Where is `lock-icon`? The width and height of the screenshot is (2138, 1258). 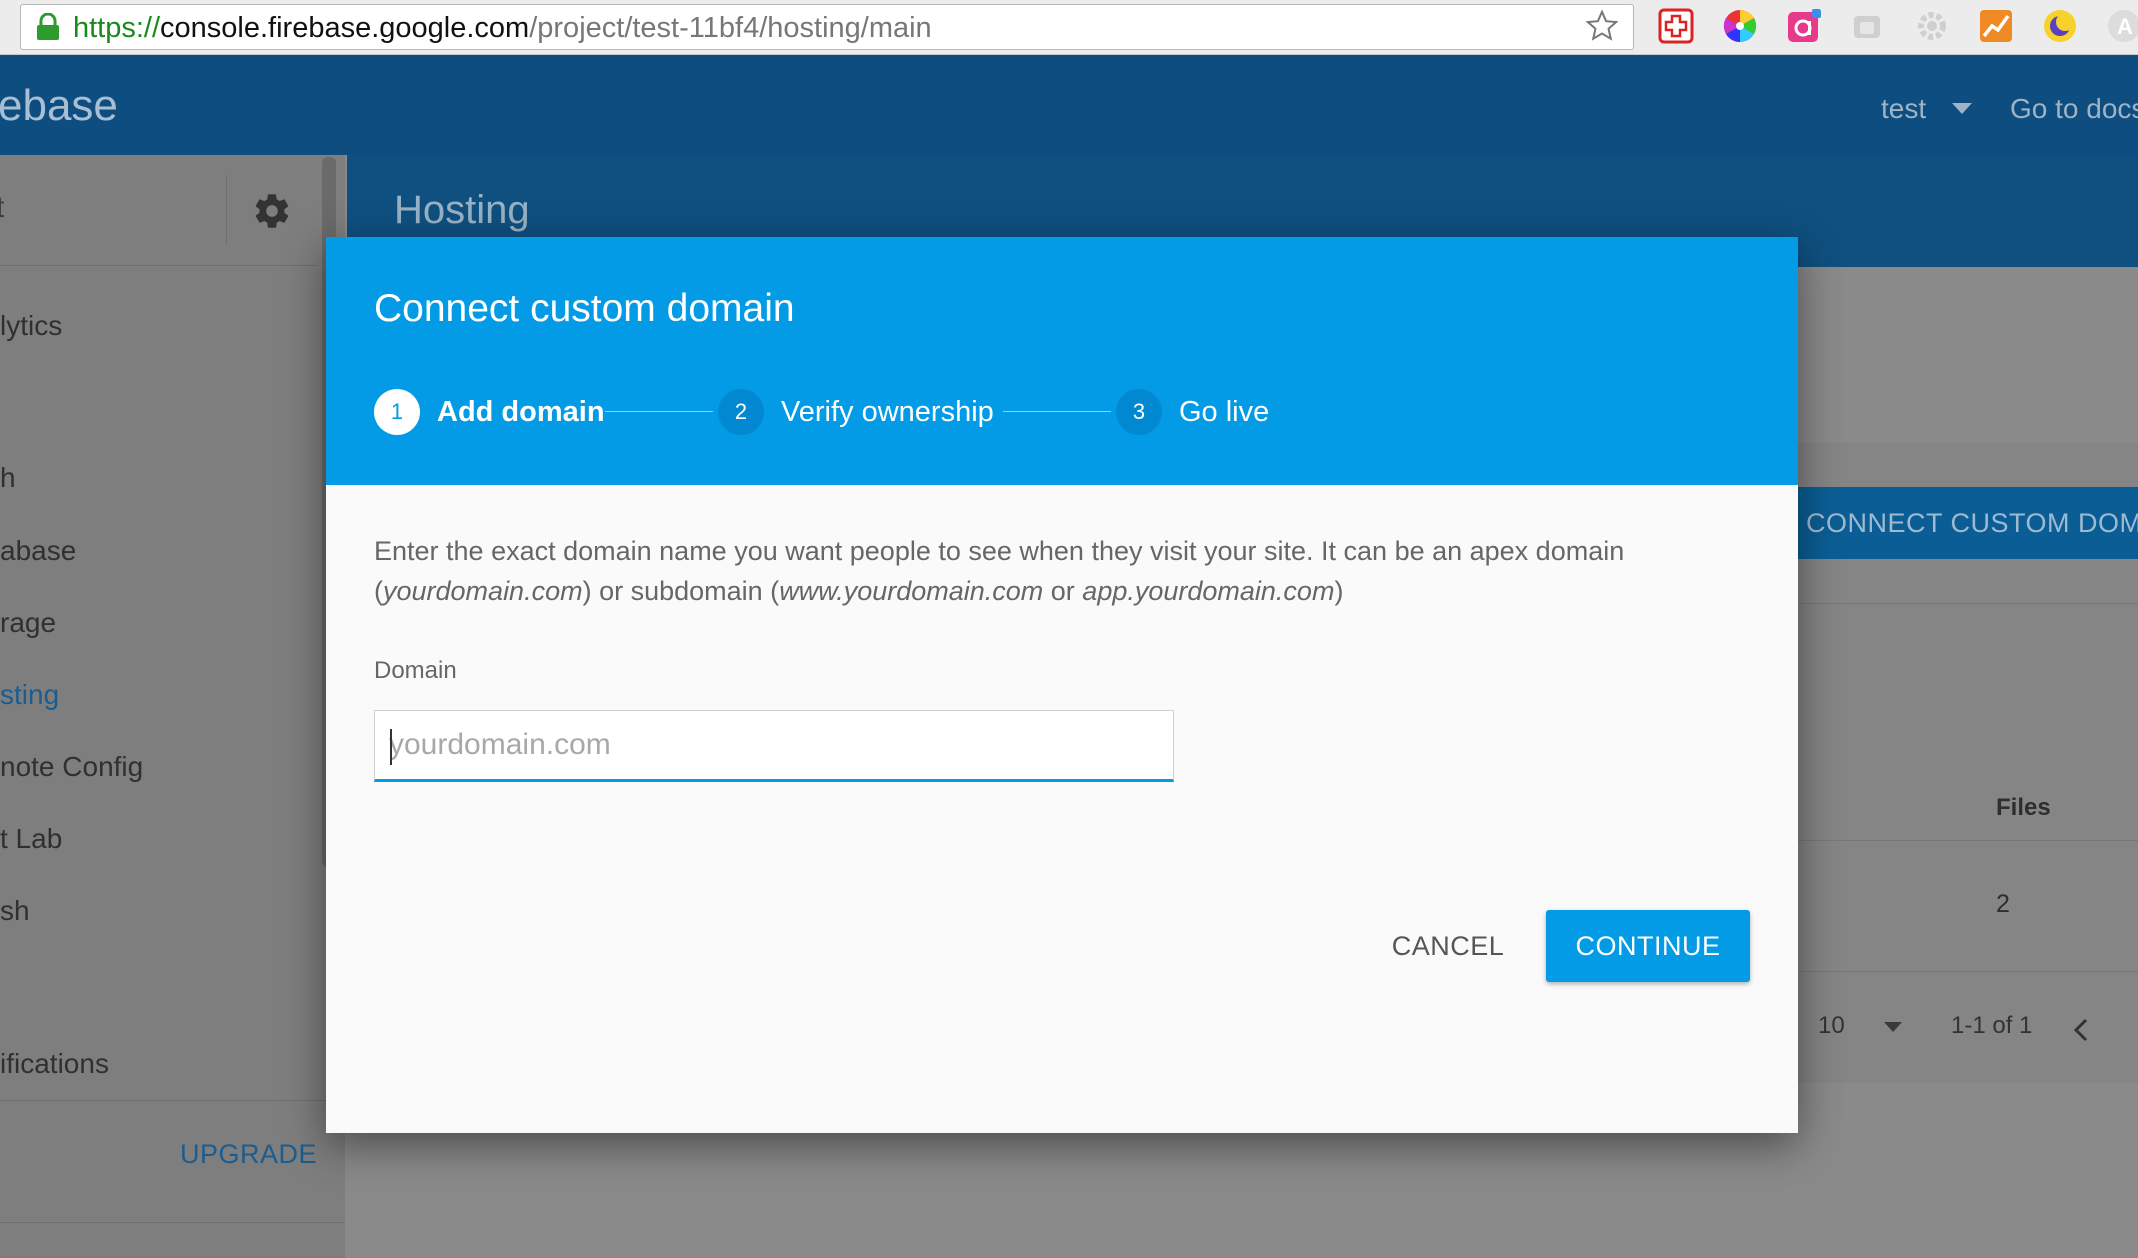 lock-icon is located at coordinates (48, 26).